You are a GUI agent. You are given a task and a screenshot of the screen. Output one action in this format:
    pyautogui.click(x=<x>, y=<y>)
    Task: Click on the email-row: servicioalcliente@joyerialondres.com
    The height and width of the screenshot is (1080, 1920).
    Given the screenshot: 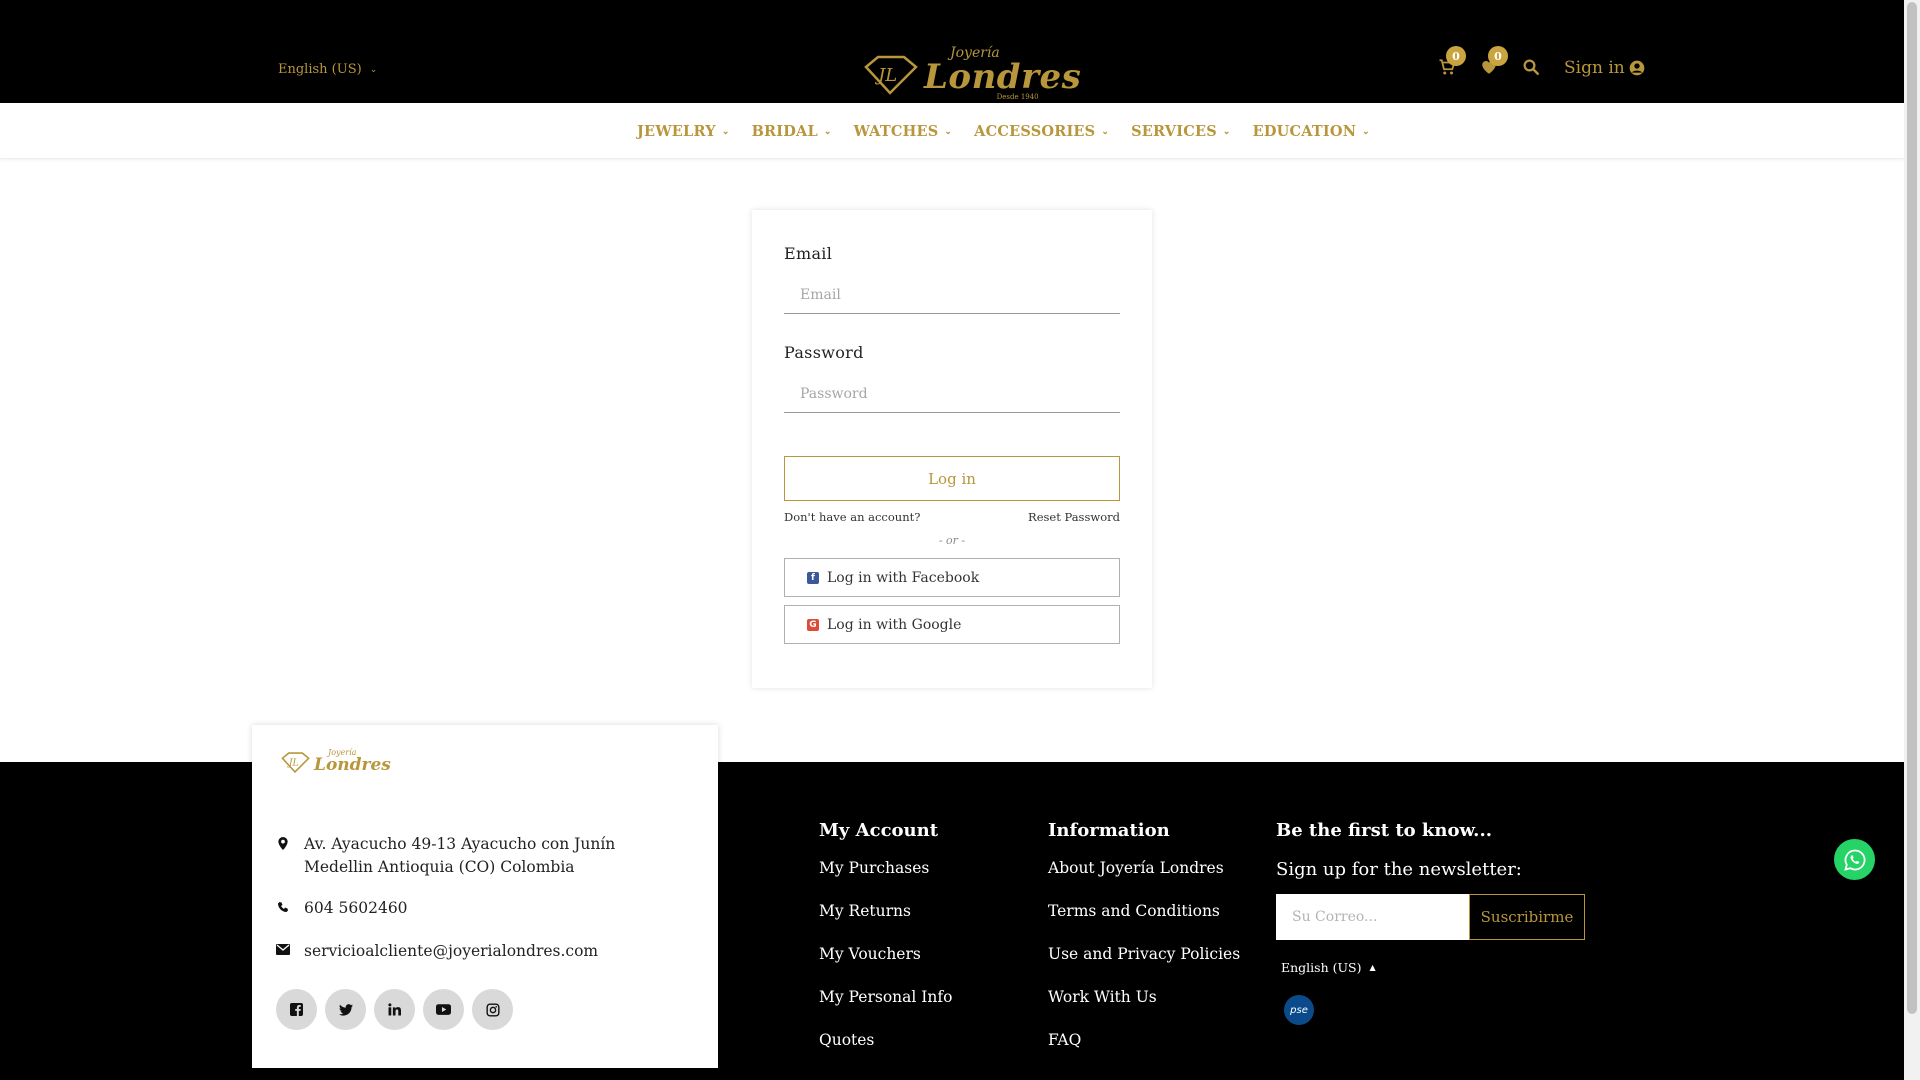 What is the action you would take?
    pyautogui.click(x=437, y=951)
    